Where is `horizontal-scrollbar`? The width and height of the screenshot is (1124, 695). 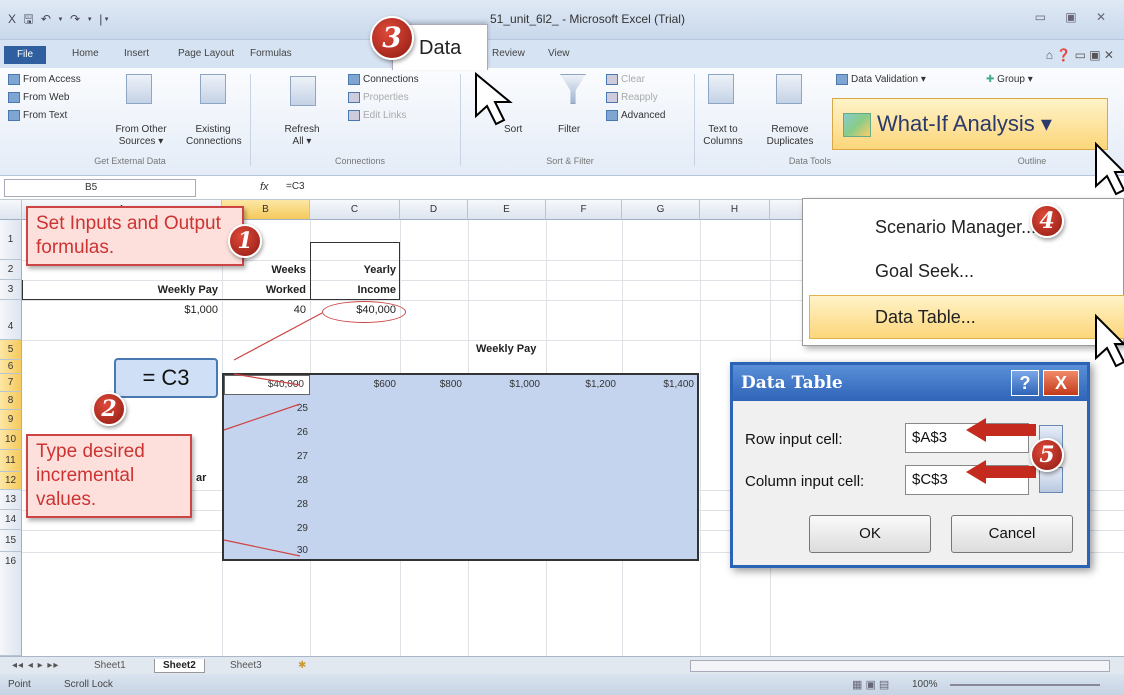
horizontal-scrollbar is located at coordinates (900, 666).